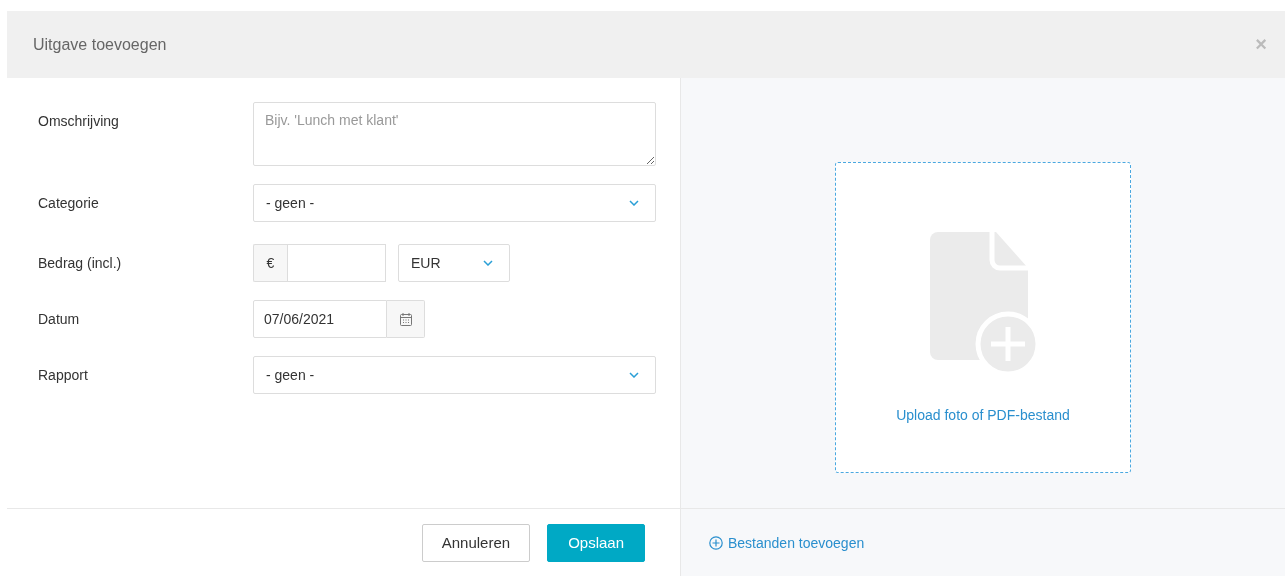  I want to click on calendar-icon, so click(405, 319).